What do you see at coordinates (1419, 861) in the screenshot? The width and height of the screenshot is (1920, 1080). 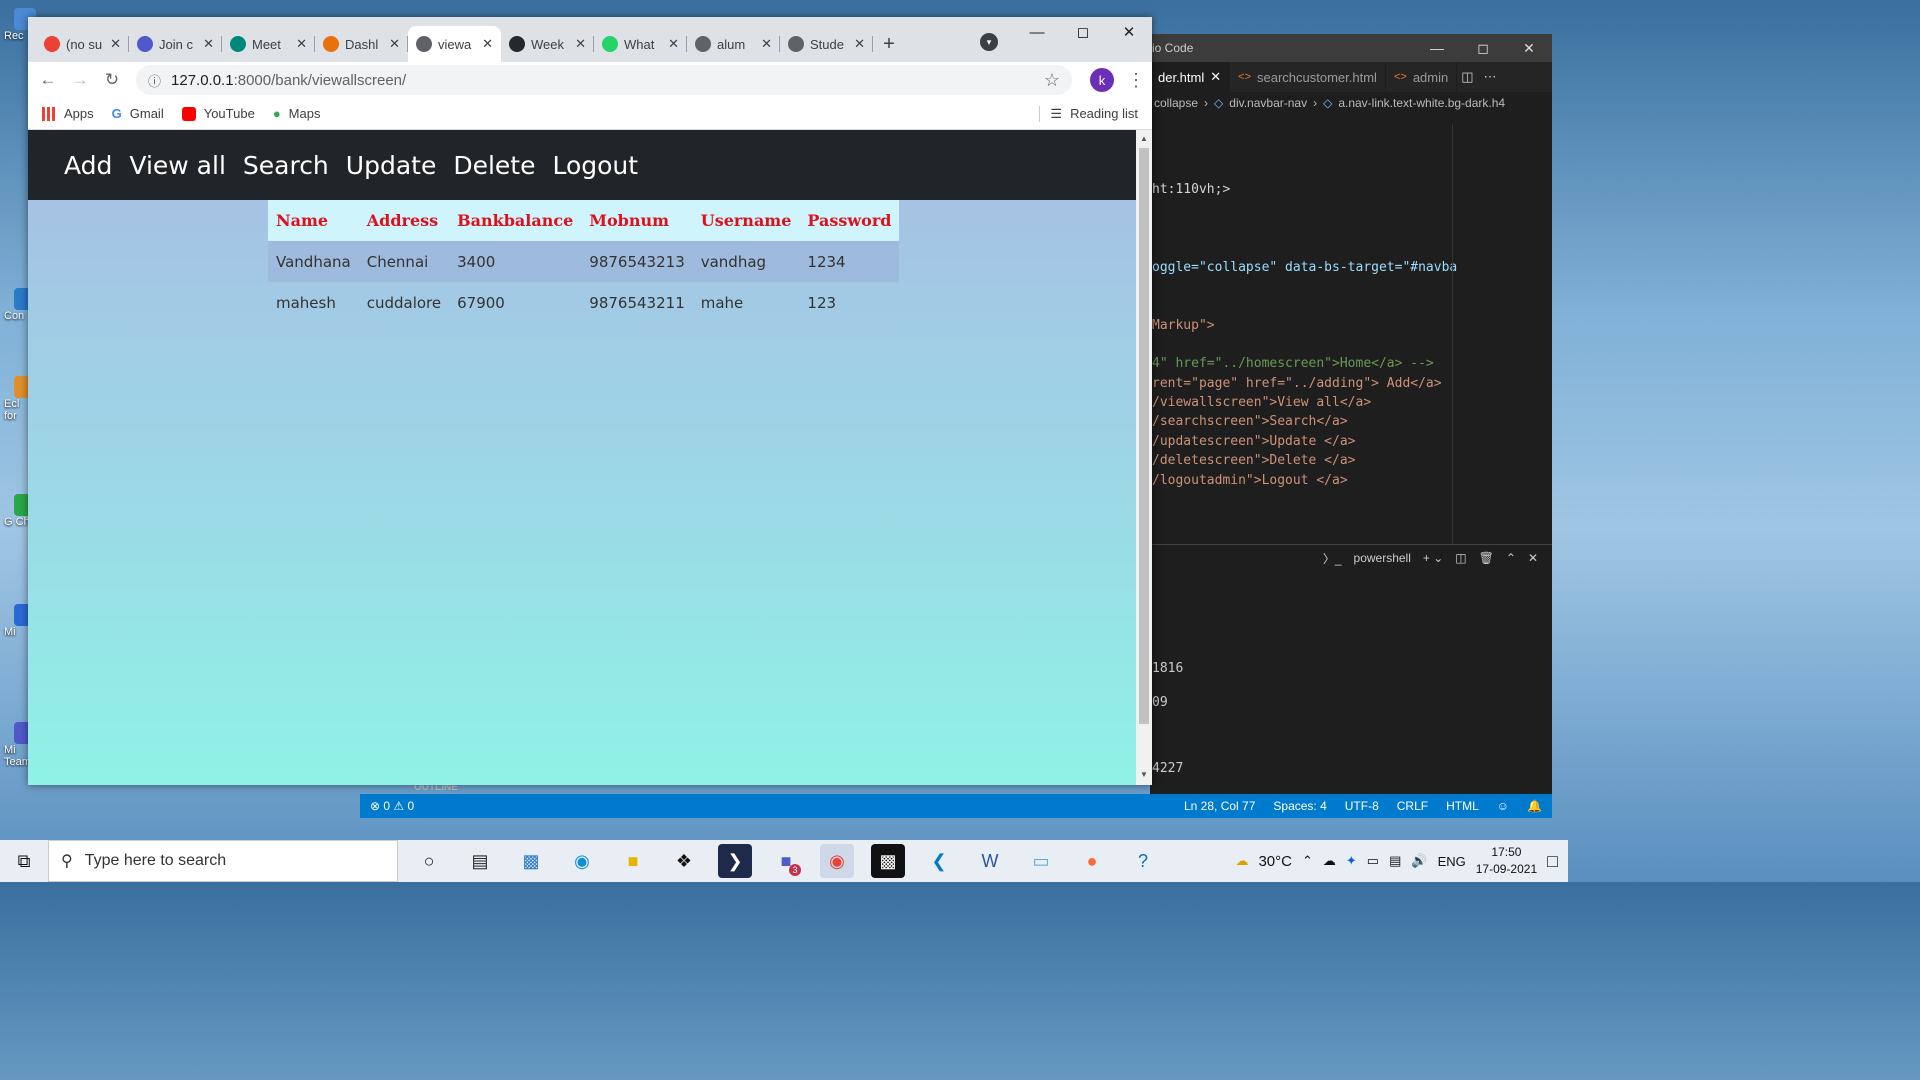 I see `volume-icon: 🔊` at bounding box center [1419, 861].